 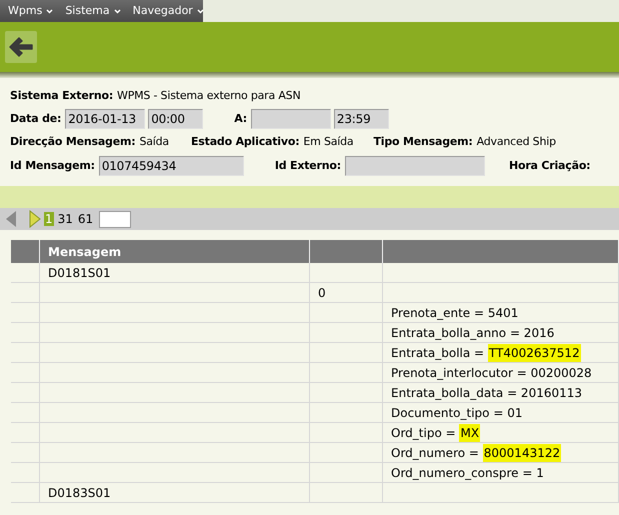 I want to click on field-value: Advanced Ship, so click(x=516, y=142).